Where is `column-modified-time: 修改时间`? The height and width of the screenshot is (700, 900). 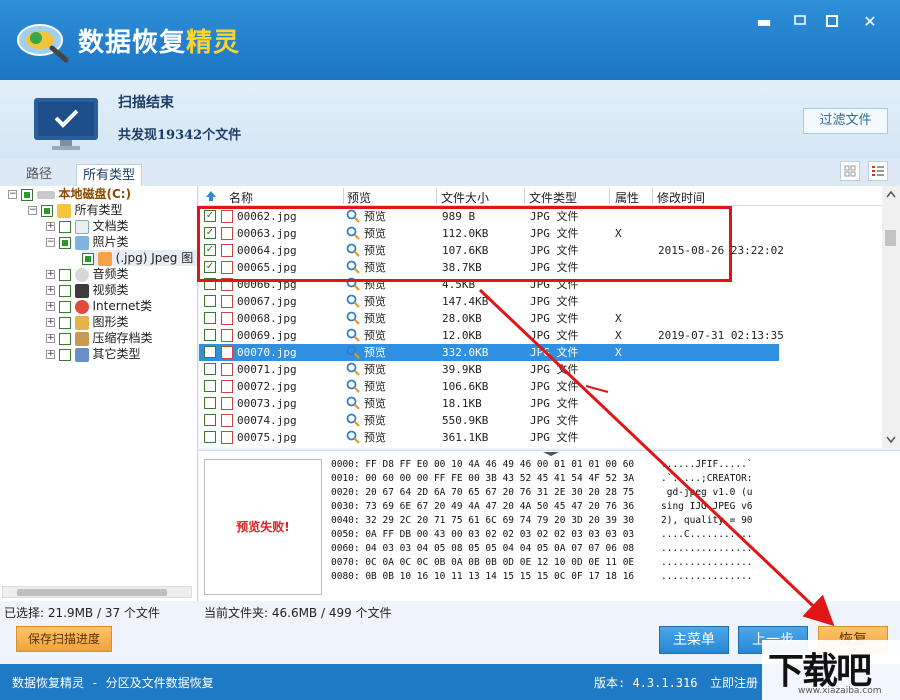
column-modified-time: 修改时间 is located at coordinates (681, 197).